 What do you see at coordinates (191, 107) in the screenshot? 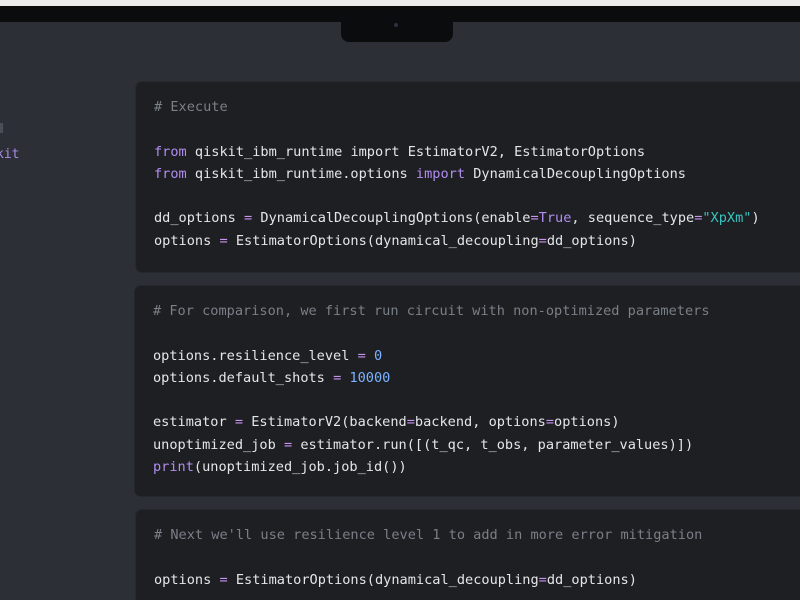
I see `code-token-comment: # Execute` at bounding box center [191, 107].